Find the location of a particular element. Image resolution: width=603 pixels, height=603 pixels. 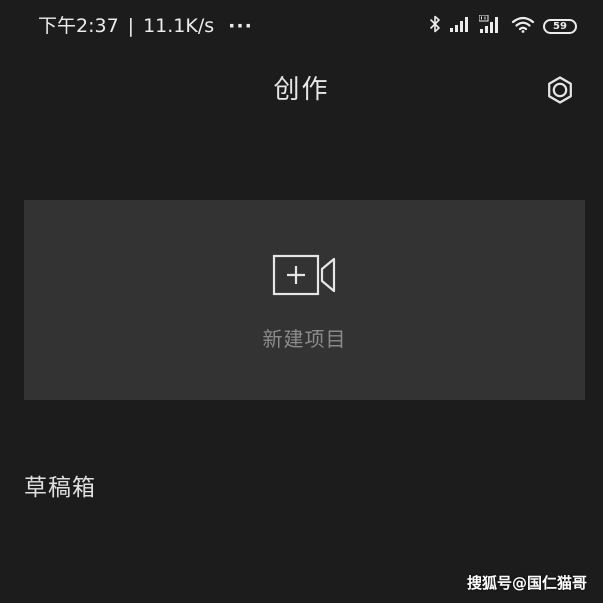

settings-button is located at coordinates (560, 92).